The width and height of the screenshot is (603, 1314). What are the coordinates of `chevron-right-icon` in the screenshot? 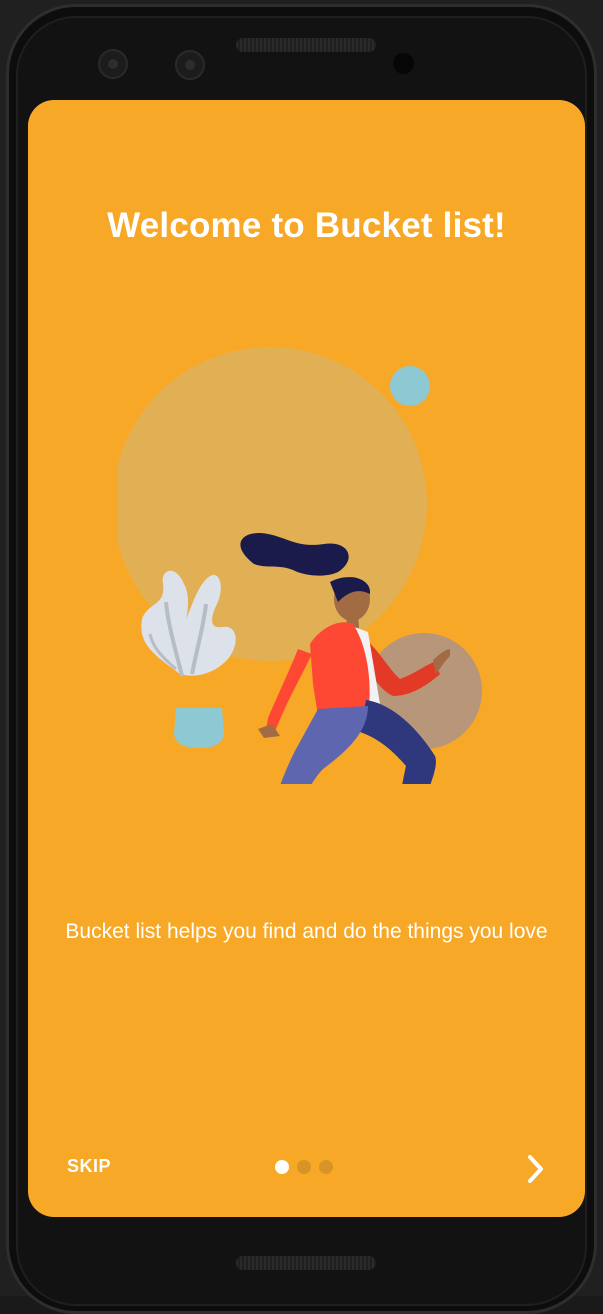 It's located at (535, 1169).